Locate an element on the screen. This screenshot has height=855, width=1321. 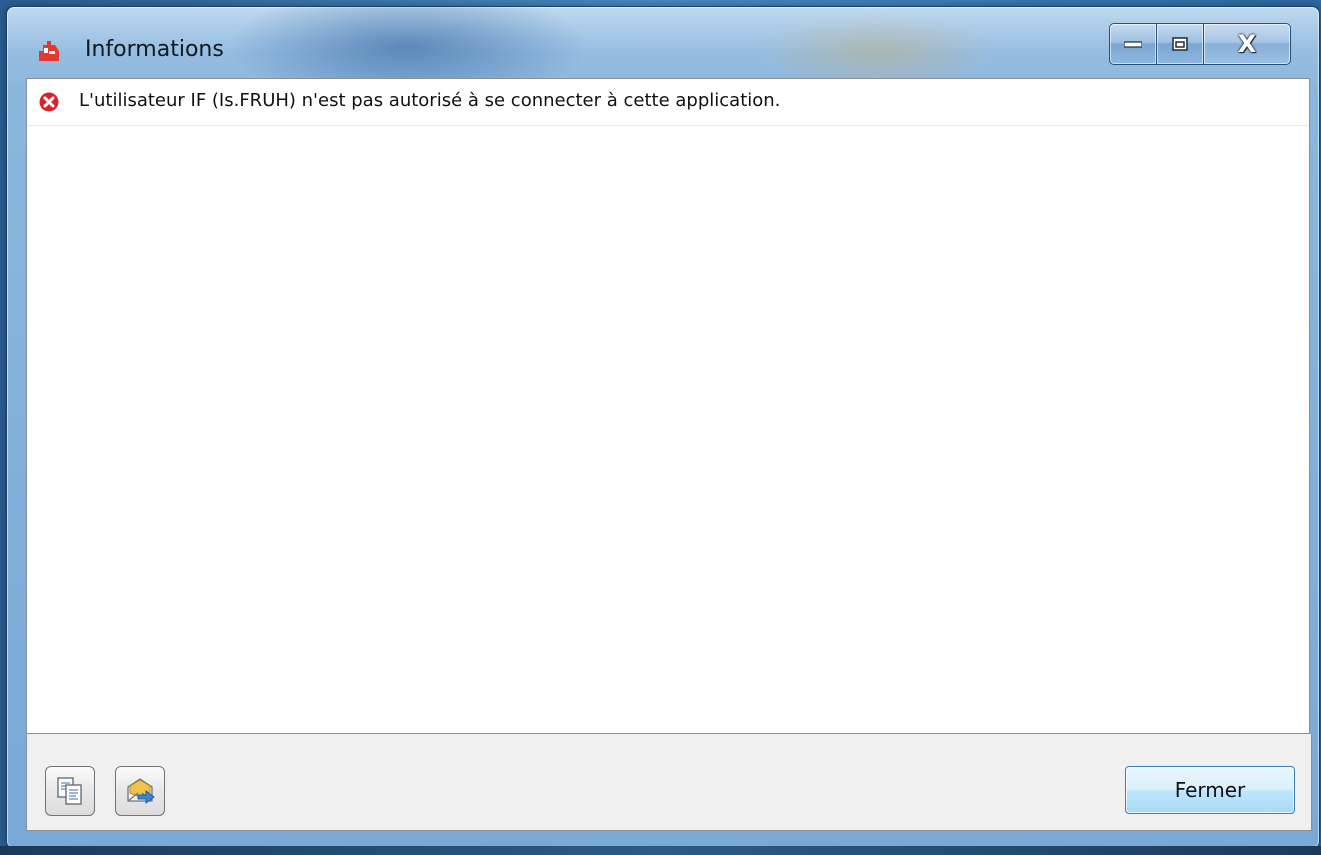
minimize-button is located at coordinates (1133, 44).